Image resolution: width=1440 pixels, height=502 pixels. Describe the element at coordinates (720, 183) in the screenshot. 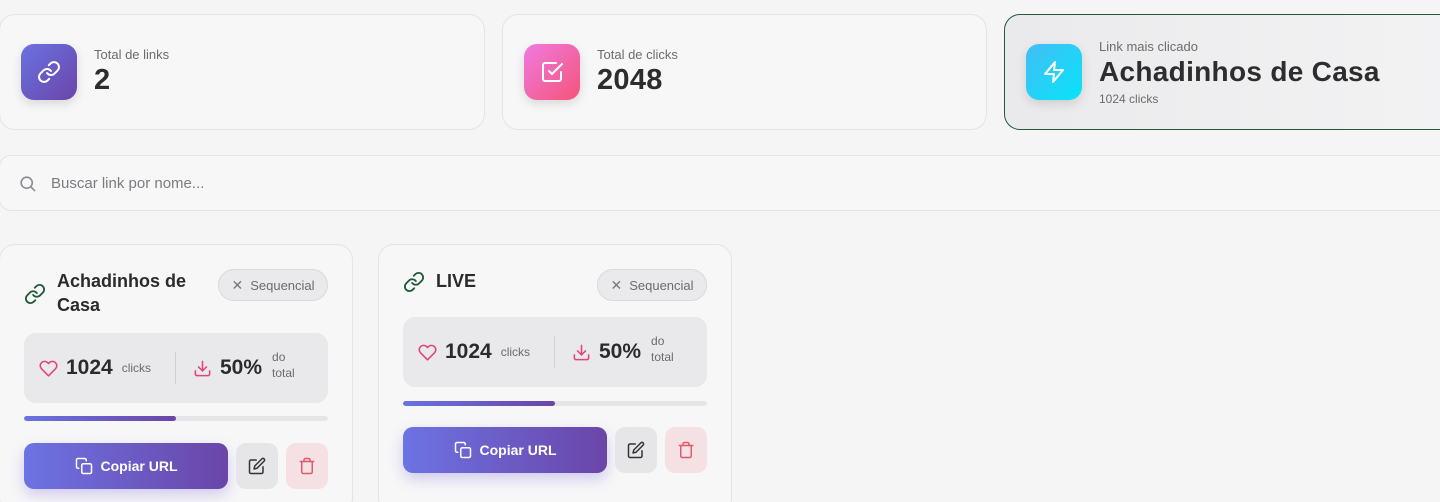

I see `search-bar` at that location.